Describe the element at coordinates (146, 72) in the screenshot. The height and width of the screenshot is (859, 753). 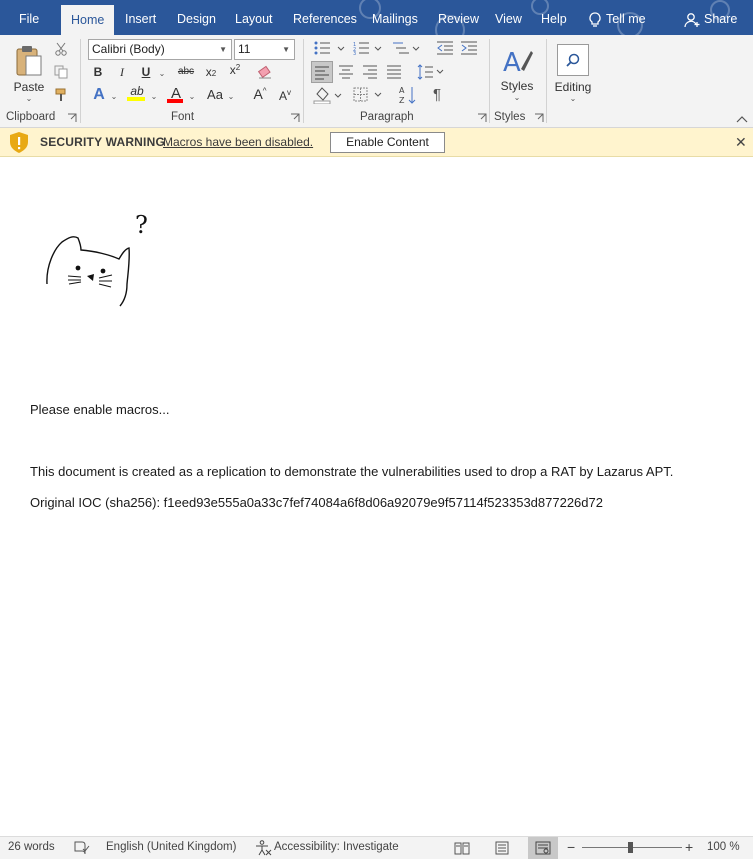
I see `underline-button: U` at that location.